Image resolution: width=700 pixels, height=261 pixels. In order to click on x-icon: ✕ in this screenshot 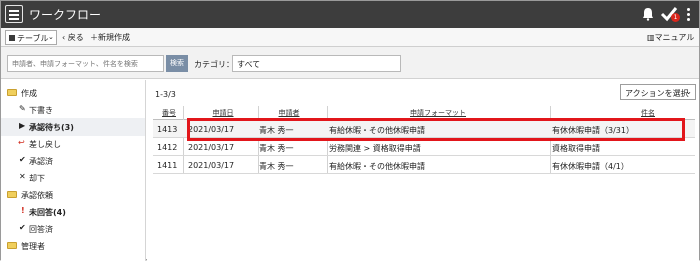, I will do `click(22, 176)`.